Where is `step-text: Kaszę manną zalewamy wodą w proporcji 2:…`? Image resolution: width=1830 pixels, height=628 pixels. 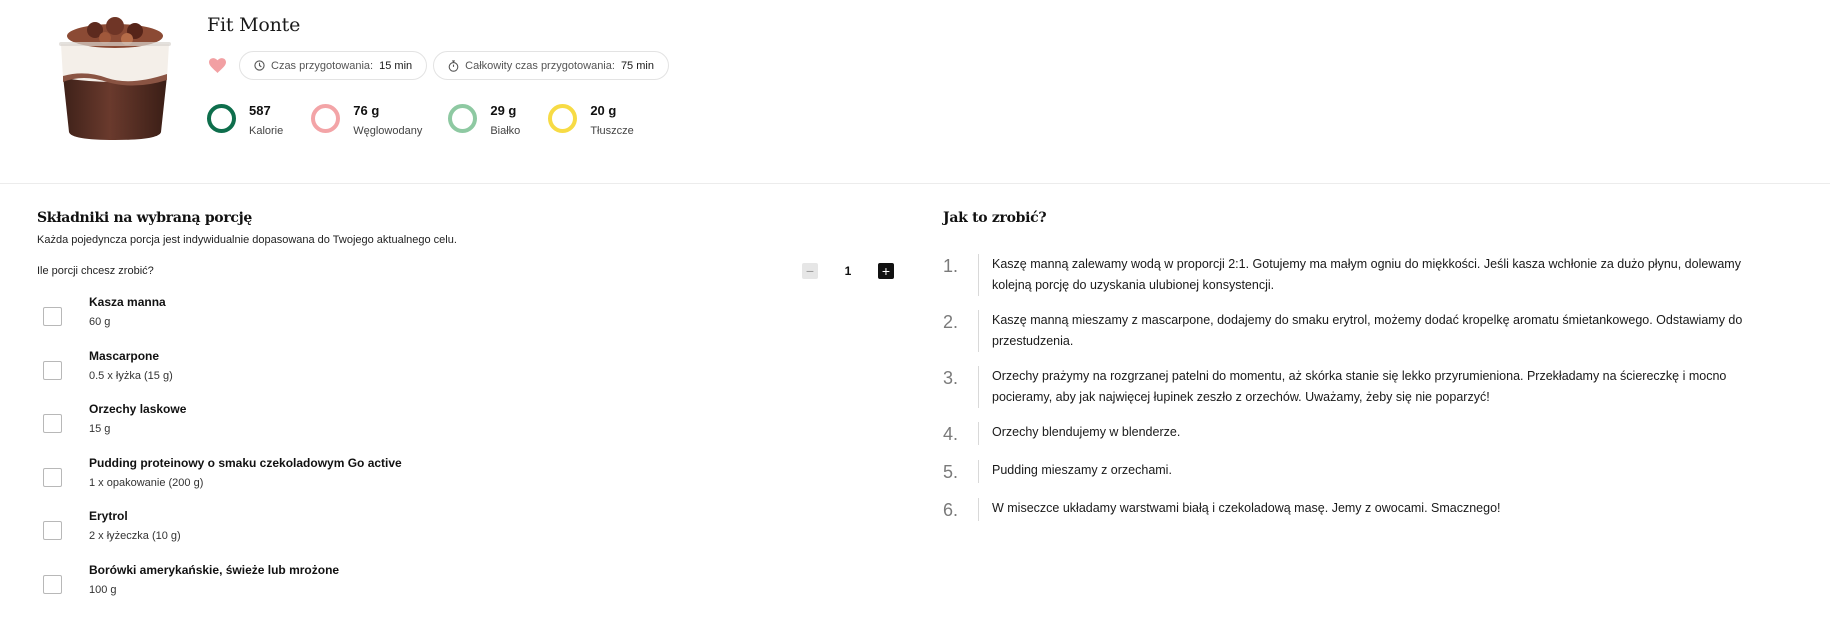 step-text: Kaszę manną zalewamy wodą w proporcji 2:… is located at coordinates (1366, 274).